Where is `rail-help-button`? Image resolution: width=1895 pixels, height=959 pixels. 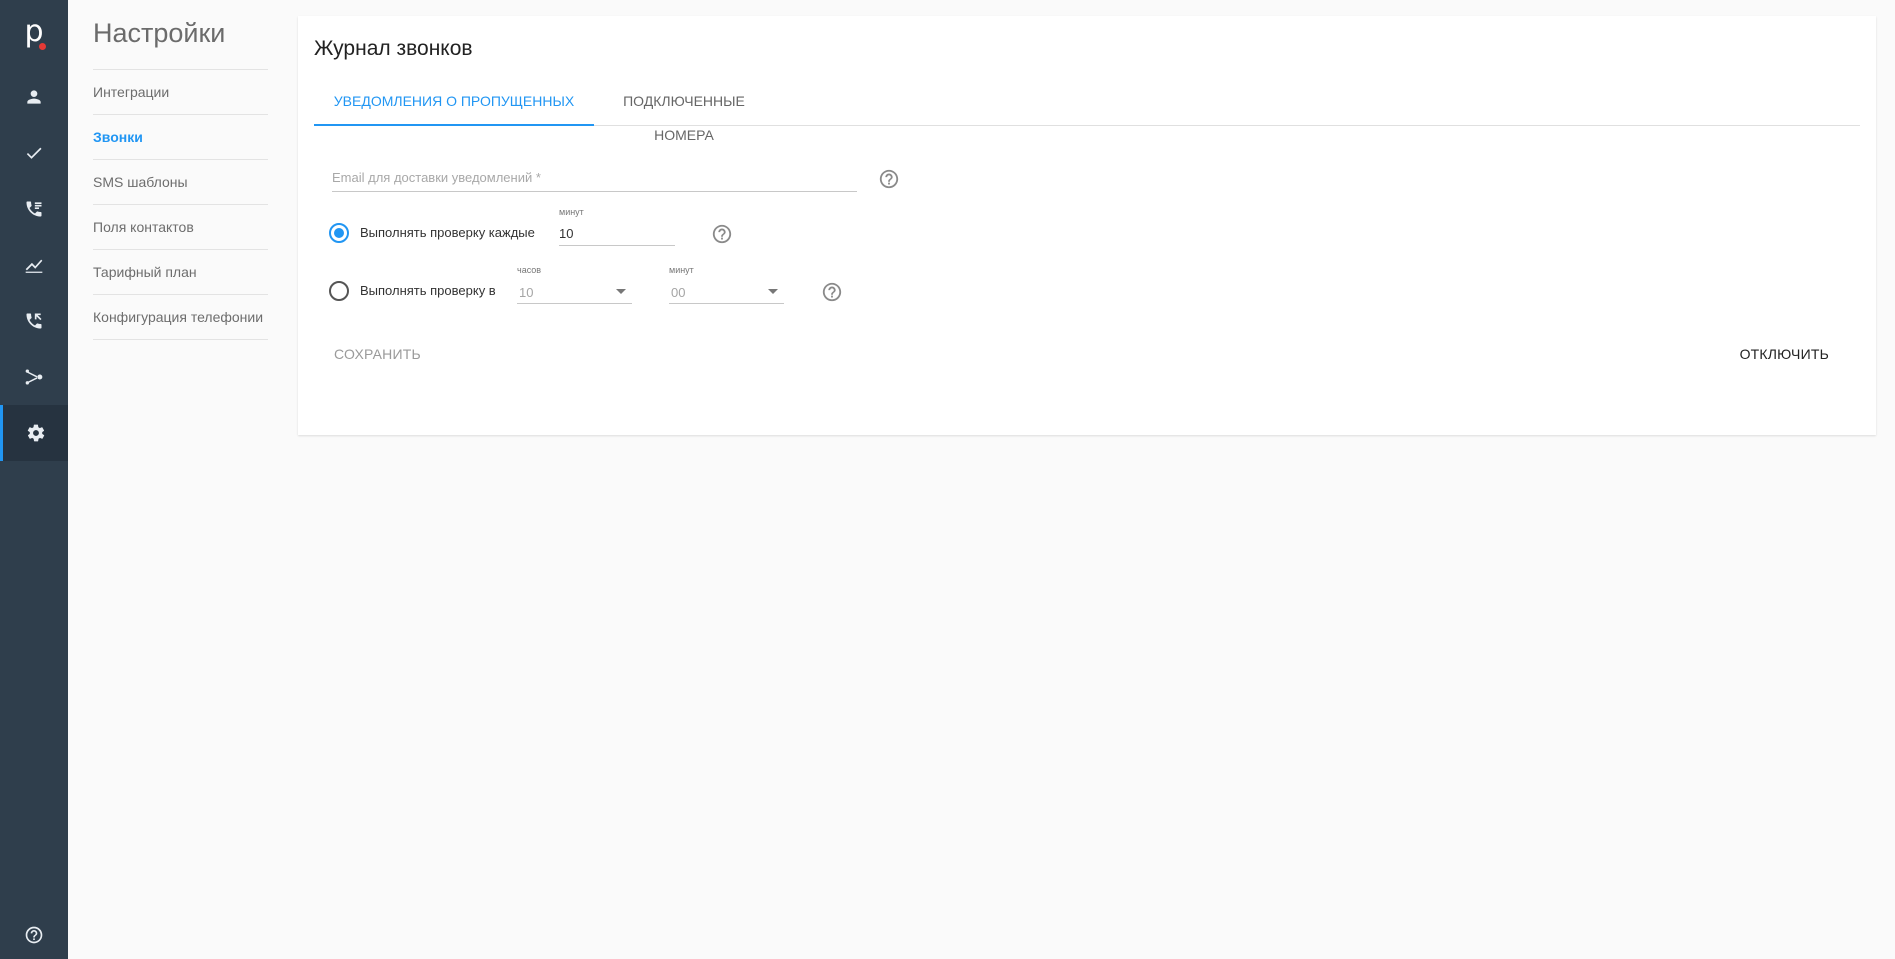
rail-help-button is located at coordinates (34, 935).